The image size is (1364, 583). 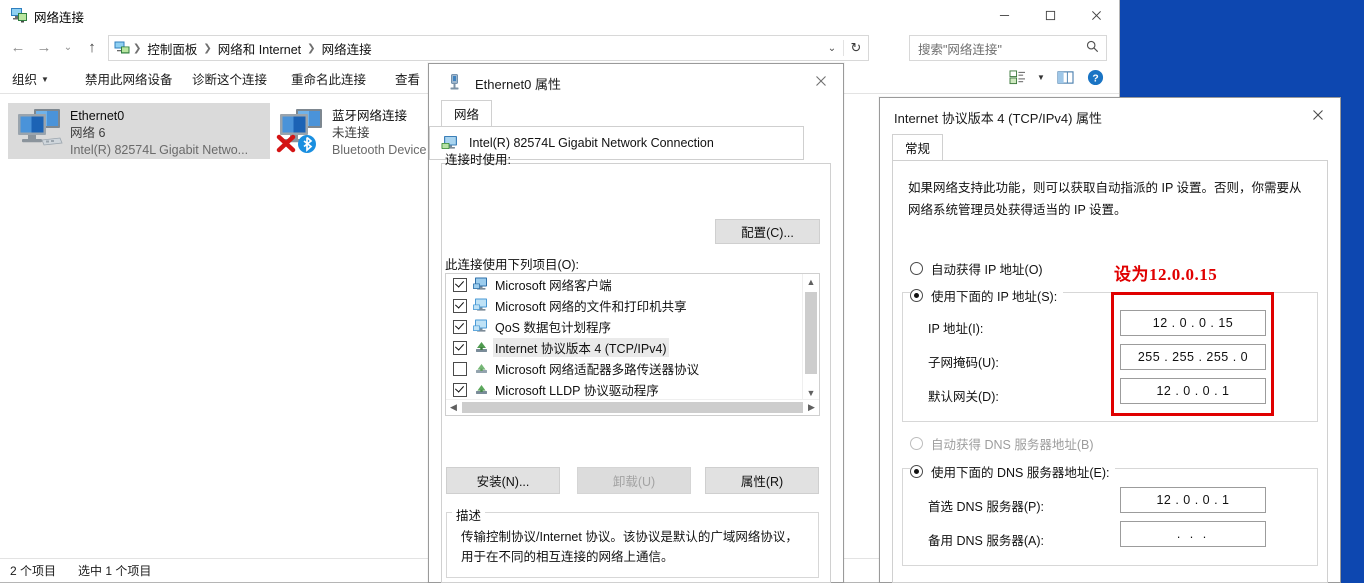 I want to click on connection-network: 网络 6, so click(x=88, y=133).